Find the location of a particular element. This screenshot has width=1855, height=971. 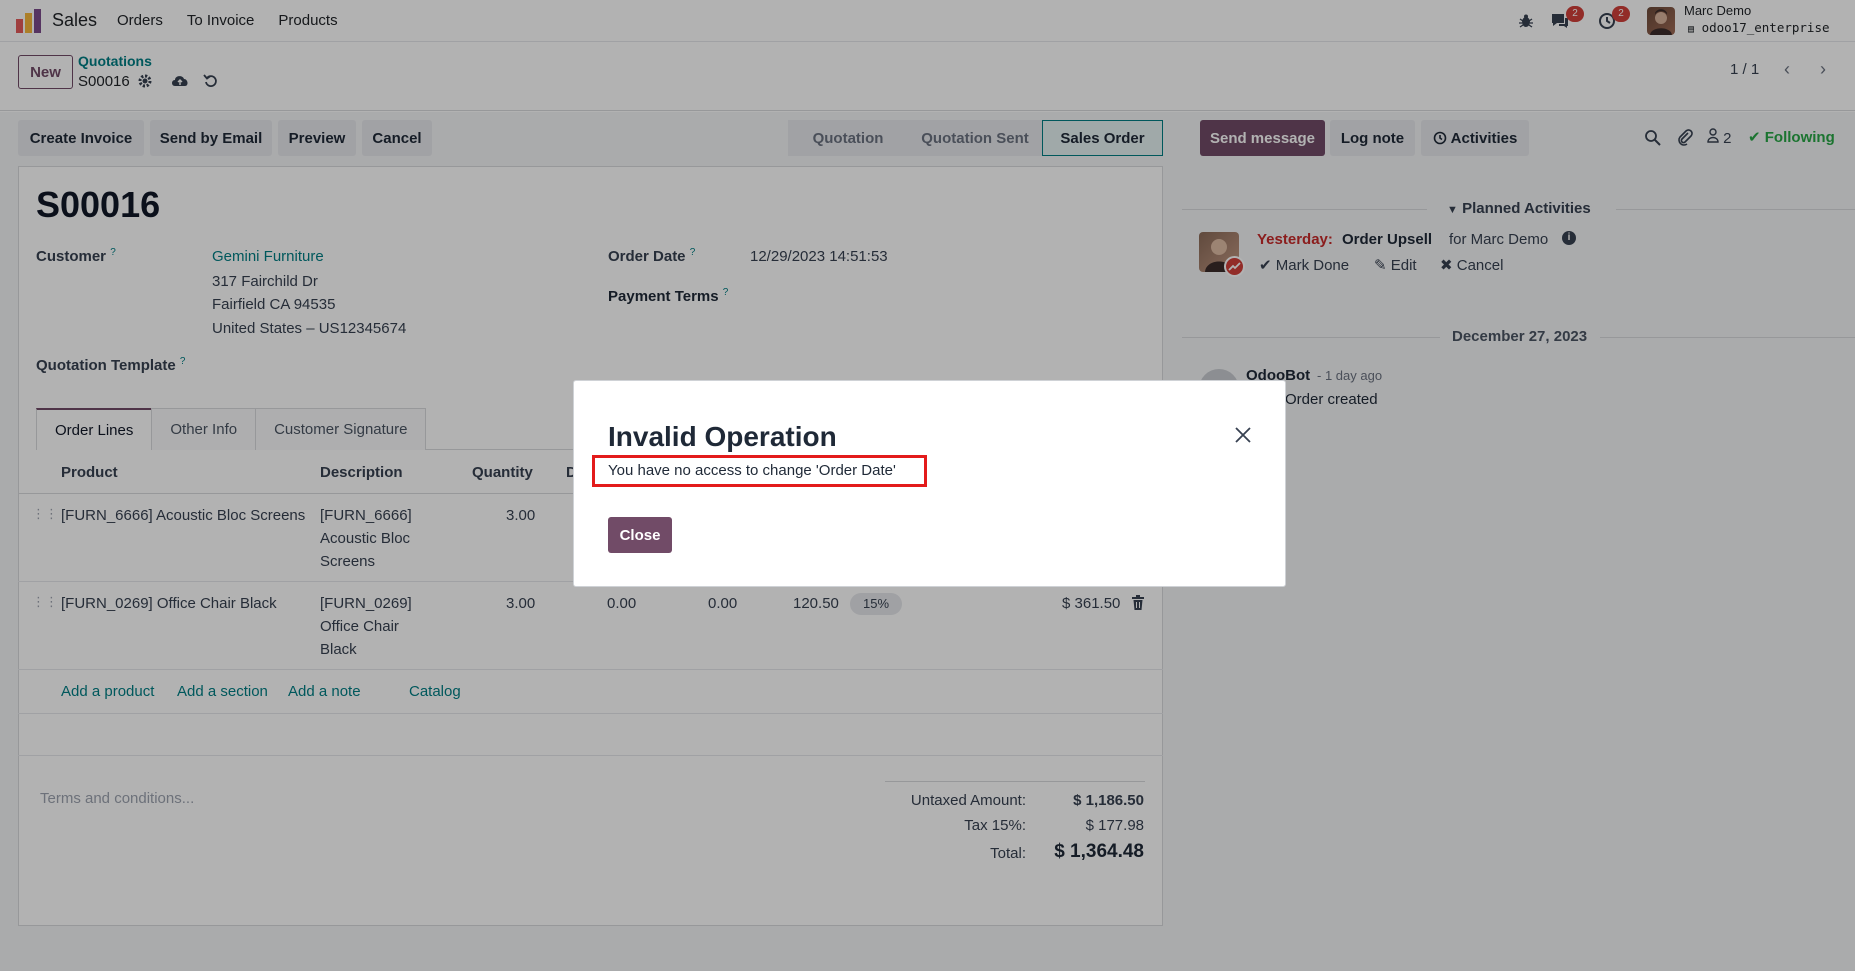

close-button: Close is located at coordinates (640, 535).